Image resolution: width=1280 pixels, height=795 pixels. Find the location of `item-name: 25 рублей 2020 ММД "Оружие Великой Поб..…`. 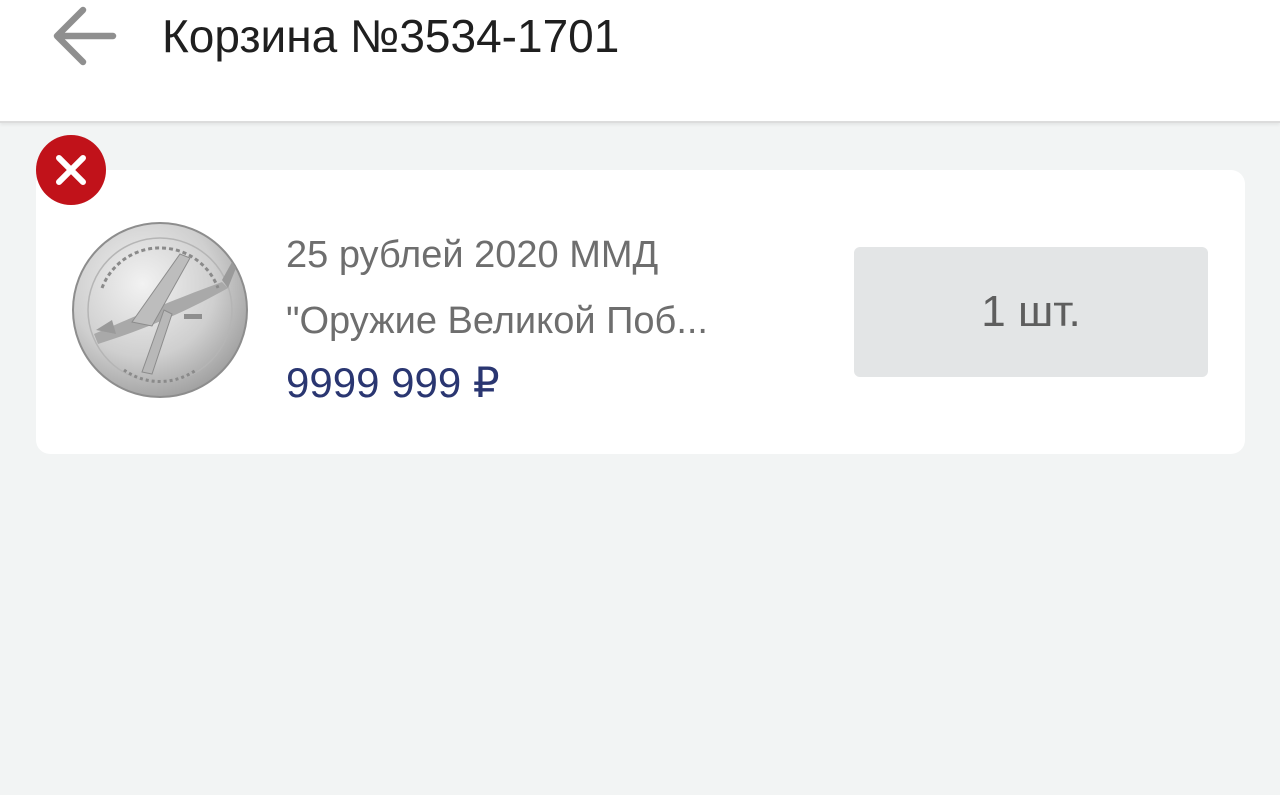

item-name: 25 рублей 2020 ММД "Оружие Великой Поб..… is located at coordinates (546, 288).